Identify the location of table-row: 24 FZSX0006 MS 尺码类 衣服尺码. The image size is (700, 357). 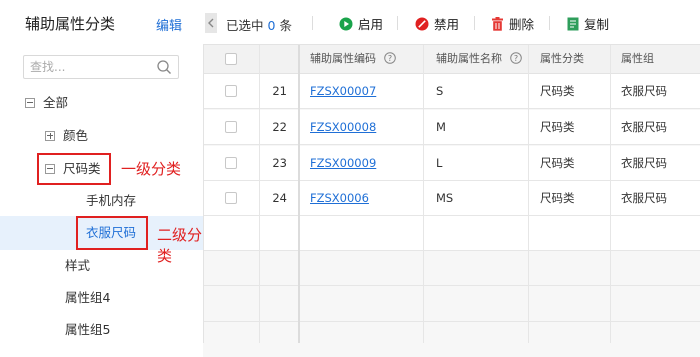
(451, 198).